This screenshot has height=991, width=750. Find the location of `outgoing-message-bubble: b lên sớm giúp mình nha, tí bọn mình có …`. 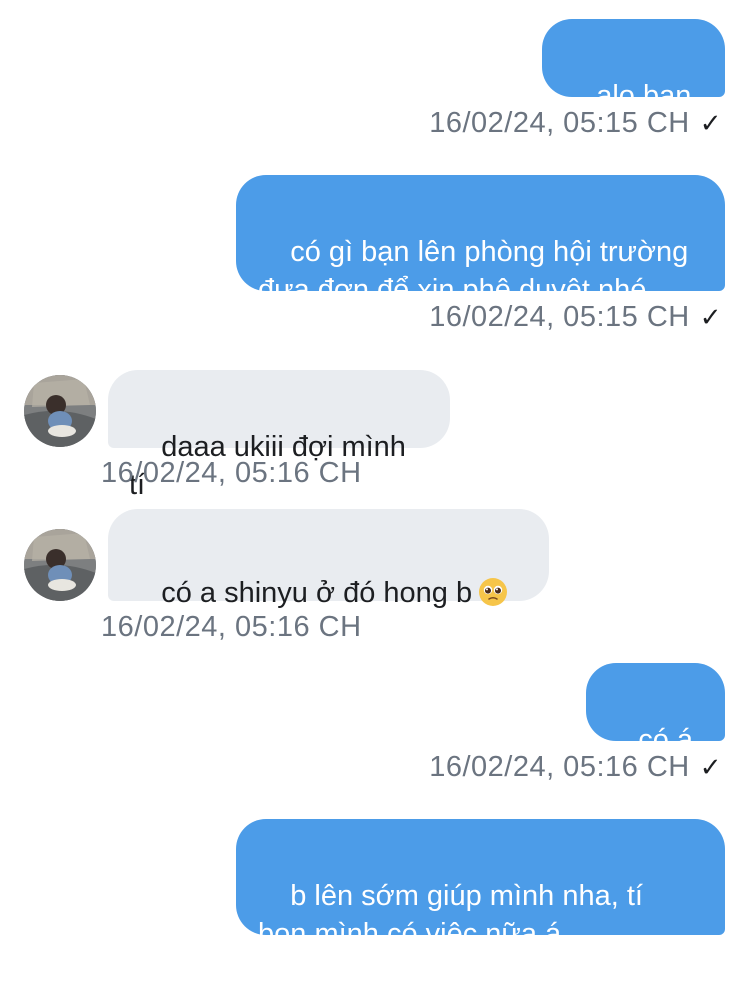

outgoing-message-bubble: b lên sớm giúp mình nha, tí bọn mình có … is located at coordinates (480, 884).